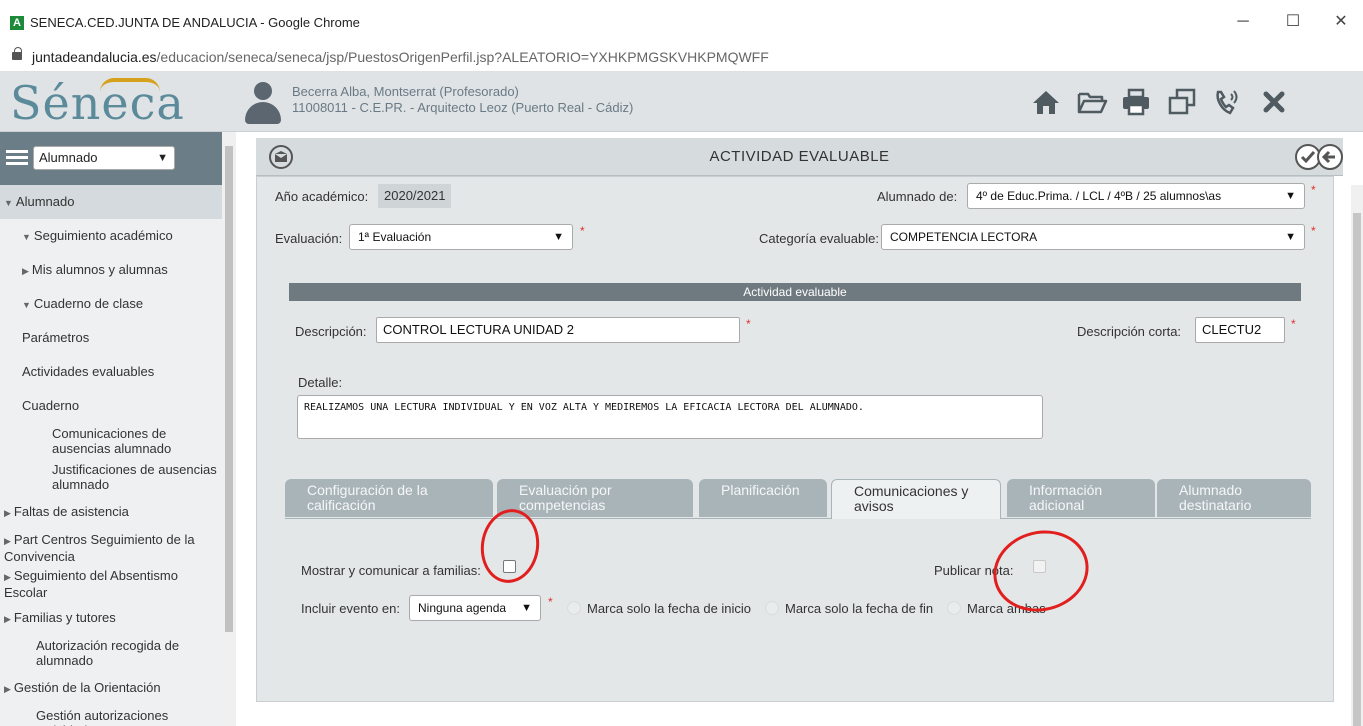 This screenshot has width=1363, height=726. I want to click on sidebar-item-label: Gestión de la Orientación, so click(87, 687).